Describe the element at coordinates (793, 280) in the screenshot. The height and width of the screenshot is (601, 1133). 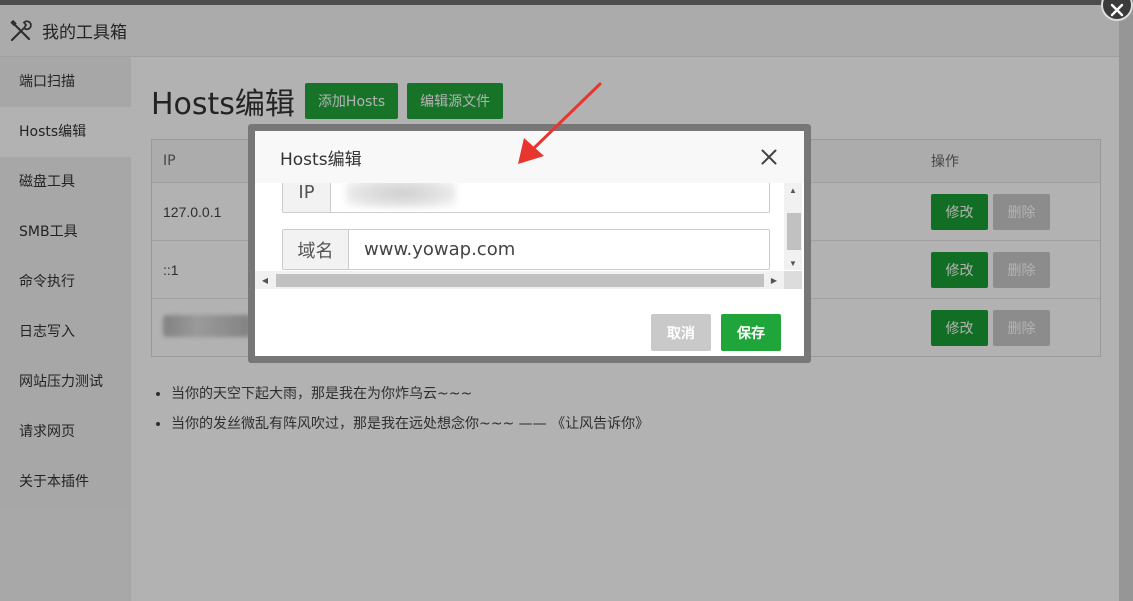
I see `scroll-corner` at that location.